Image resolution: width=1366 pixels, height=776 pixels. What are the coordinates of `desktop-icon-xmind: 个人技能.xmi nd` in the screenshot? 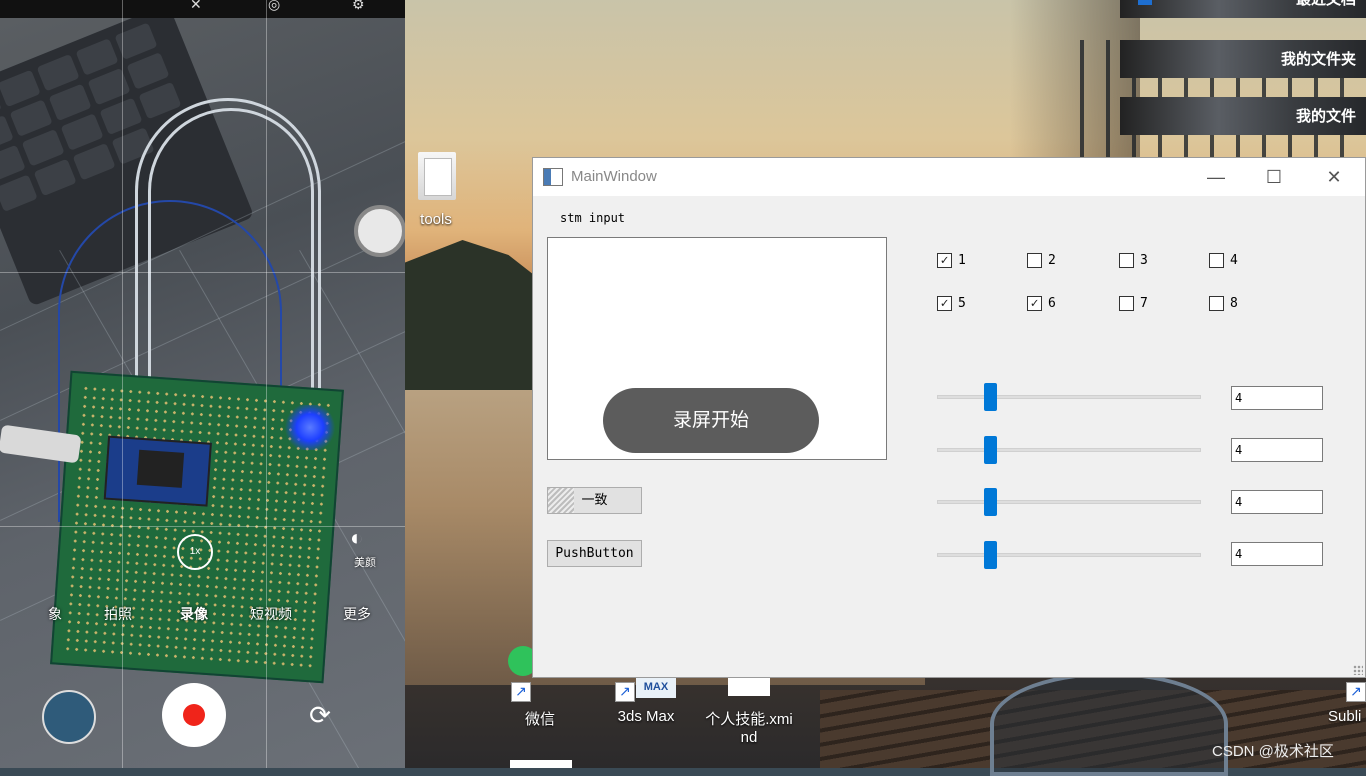 It's located at (749, 727).